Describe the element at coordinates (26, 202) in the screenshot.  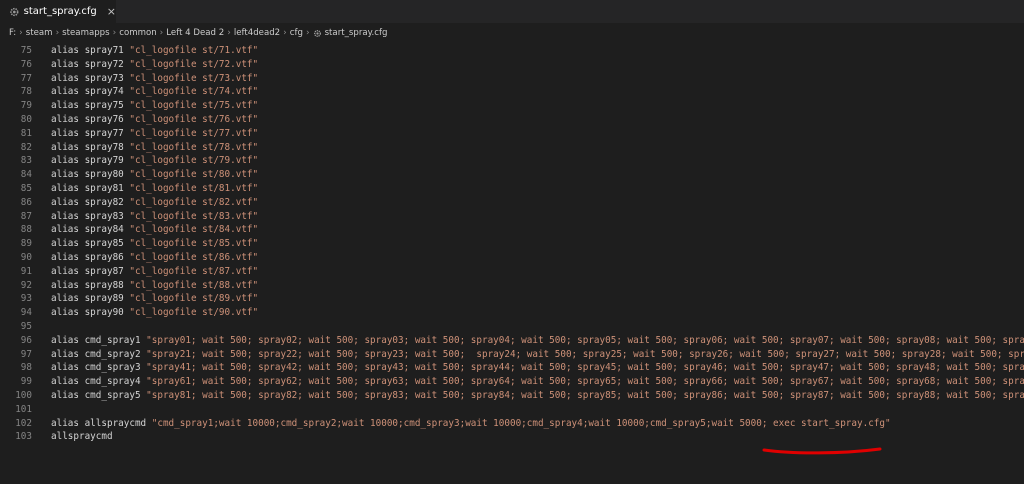
I see `line-number: 86` at that location.